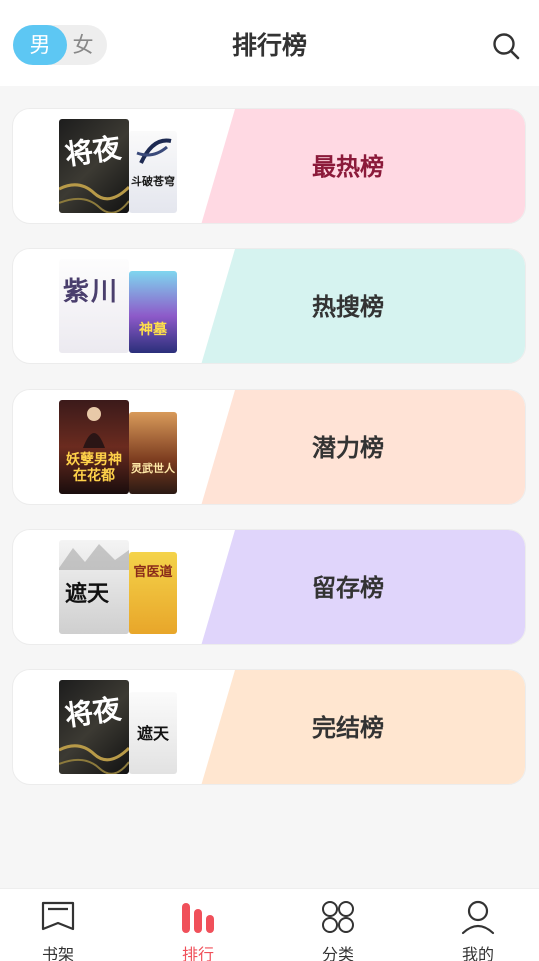 The height and width of the screenshot is (961, 539). I want to click on ranking-label: 潜力榜, so click(348, 448).